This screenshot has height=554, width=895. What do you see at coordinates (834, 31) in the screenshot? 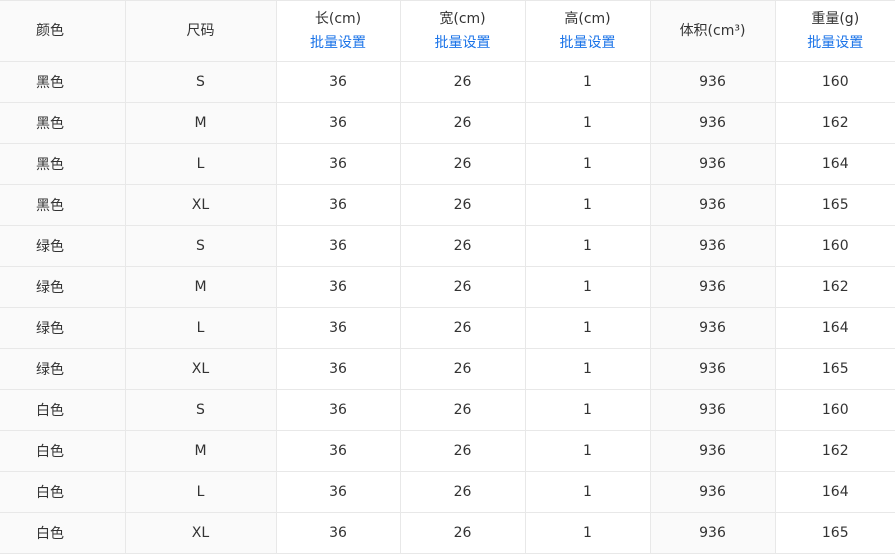
I see `header-weight: 重量(g) 批量设置` at bounding box center [834, 31].